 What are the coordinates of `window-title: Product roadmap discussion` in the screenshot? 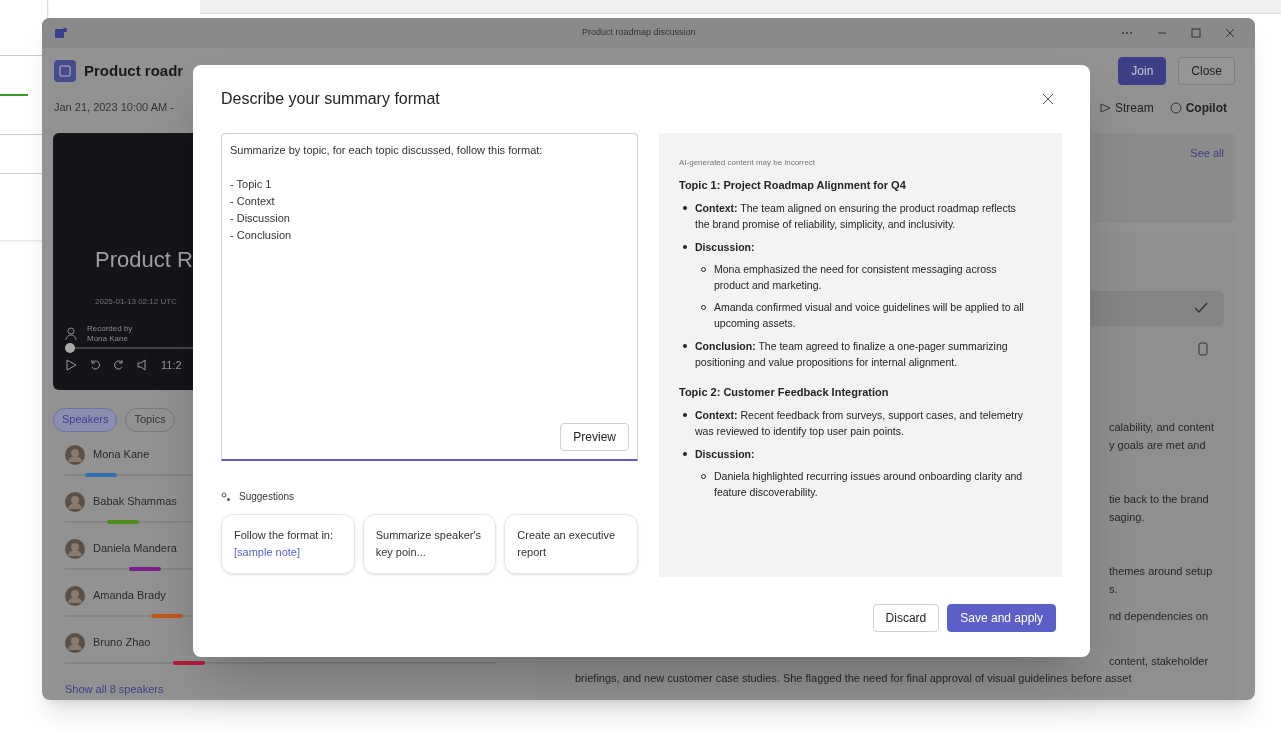 It's located at (639, 33).